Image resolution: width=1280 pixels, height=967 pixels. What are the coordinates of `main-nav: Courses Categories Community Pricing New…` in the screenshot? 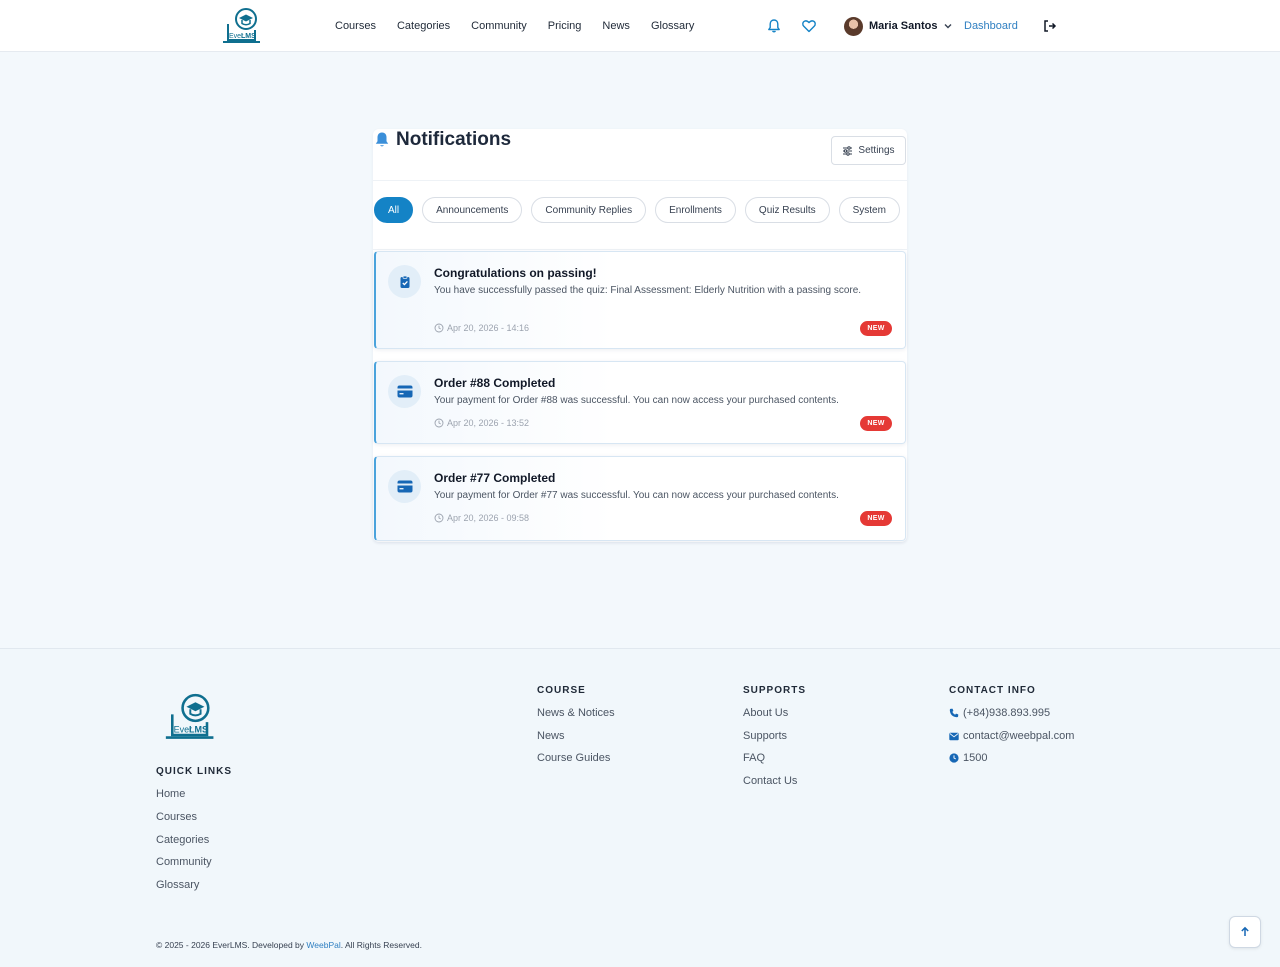 It's located at (525, 26).